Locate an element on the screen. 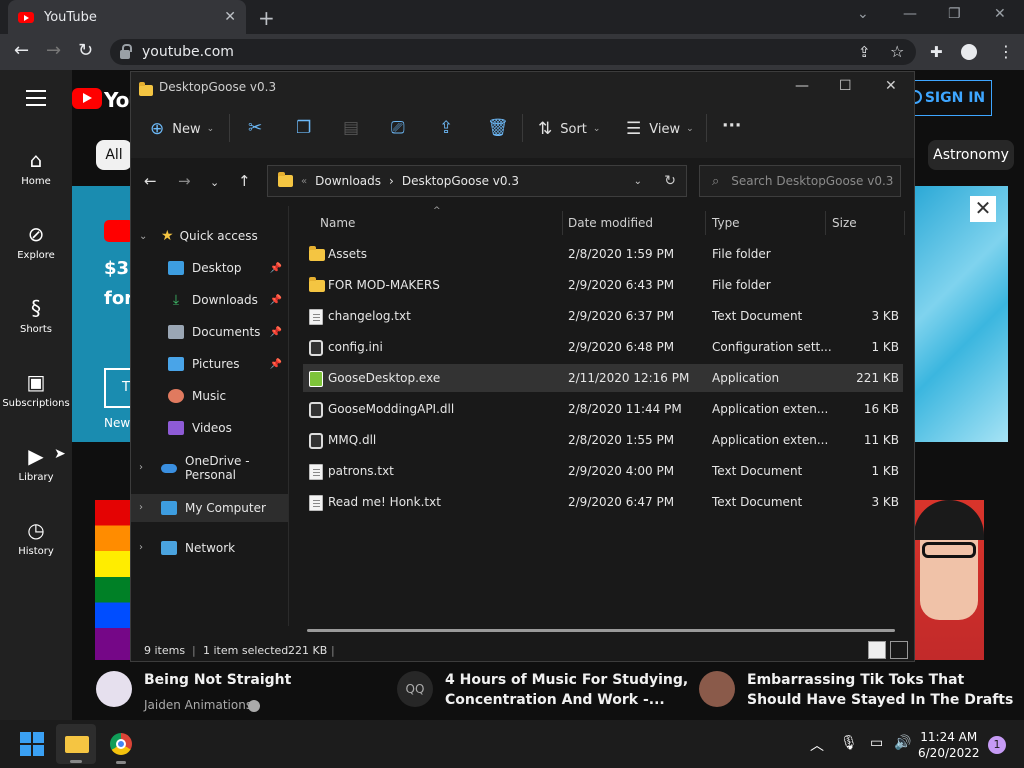 The image size is (1024, 768). explorer-minimize-icon: — is located at coordinates (802, 86).